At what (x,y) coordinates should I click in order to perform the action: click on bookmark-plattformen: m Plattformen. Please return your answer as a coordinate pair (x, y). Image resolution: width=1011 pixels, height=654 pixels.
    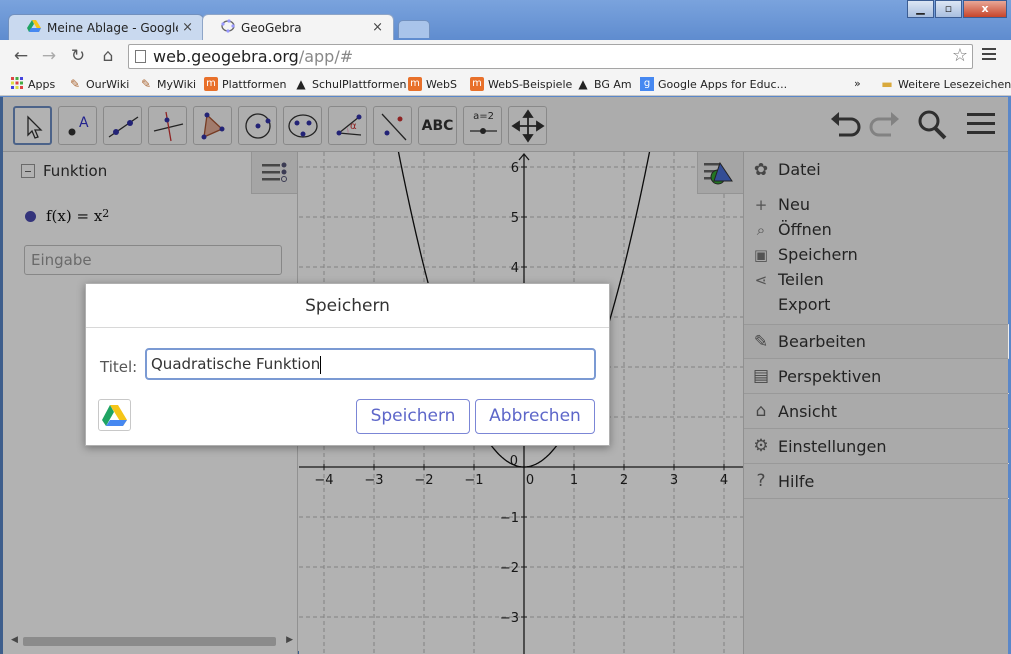
    Looking at the image, I should click on (245, 84).